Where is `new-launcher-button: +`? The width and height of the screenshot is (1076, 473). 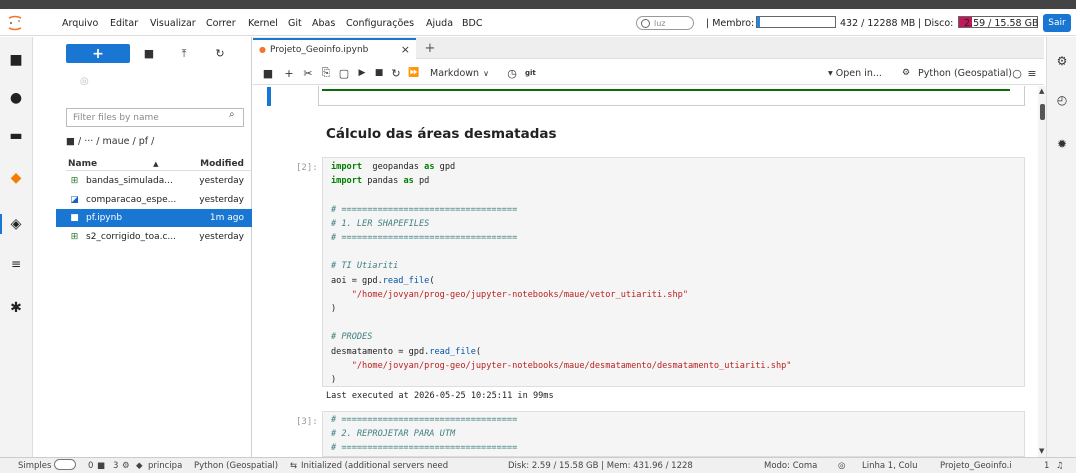 new-launcher-button: + is located at coordinates (98, 53).